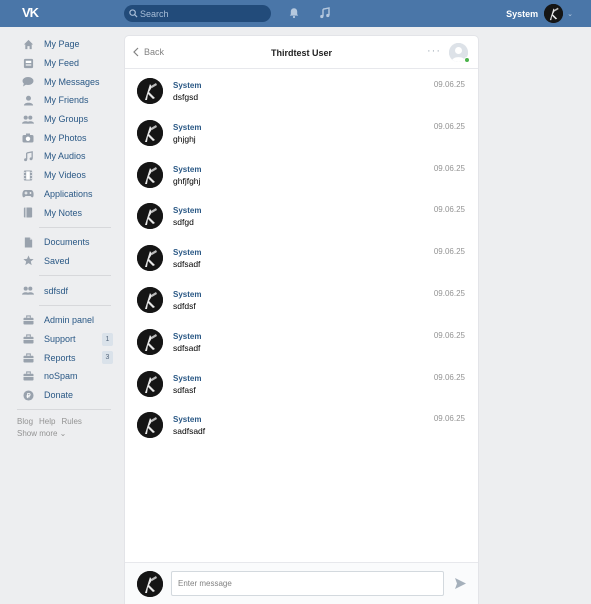 This screenshot has width=591, height=604. Describe the element at coordinates (56, 290) in the screenshot. I see `sidebar-item-label: sdfsdf` at that location.